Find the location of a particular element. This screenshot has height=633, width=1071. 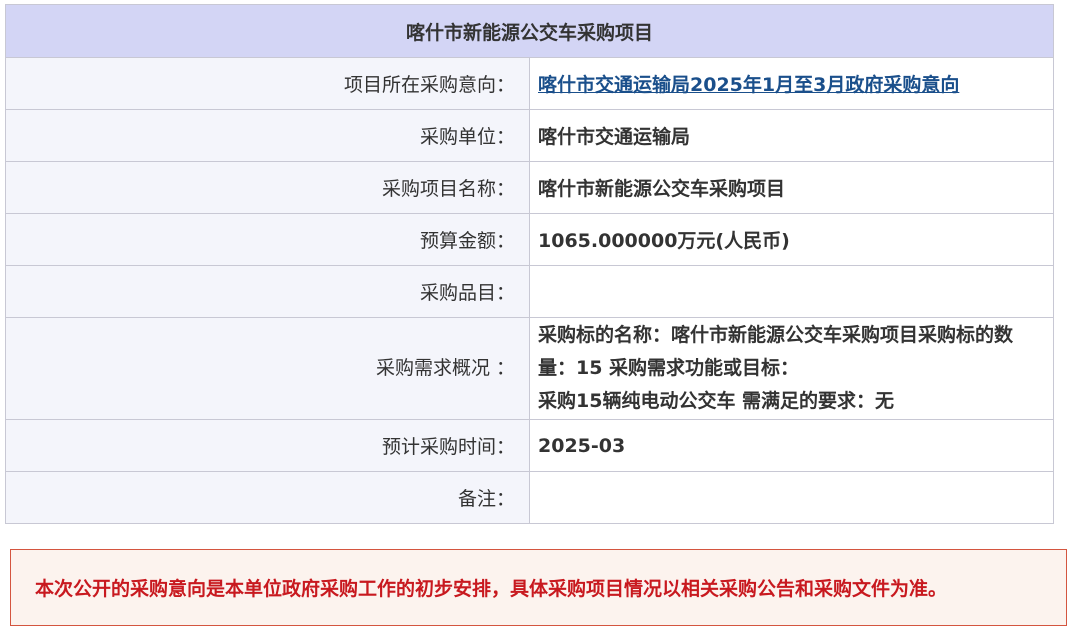

table-row: 采购单位： 喀什市交通运输局 is located at coordinates (529, 135).